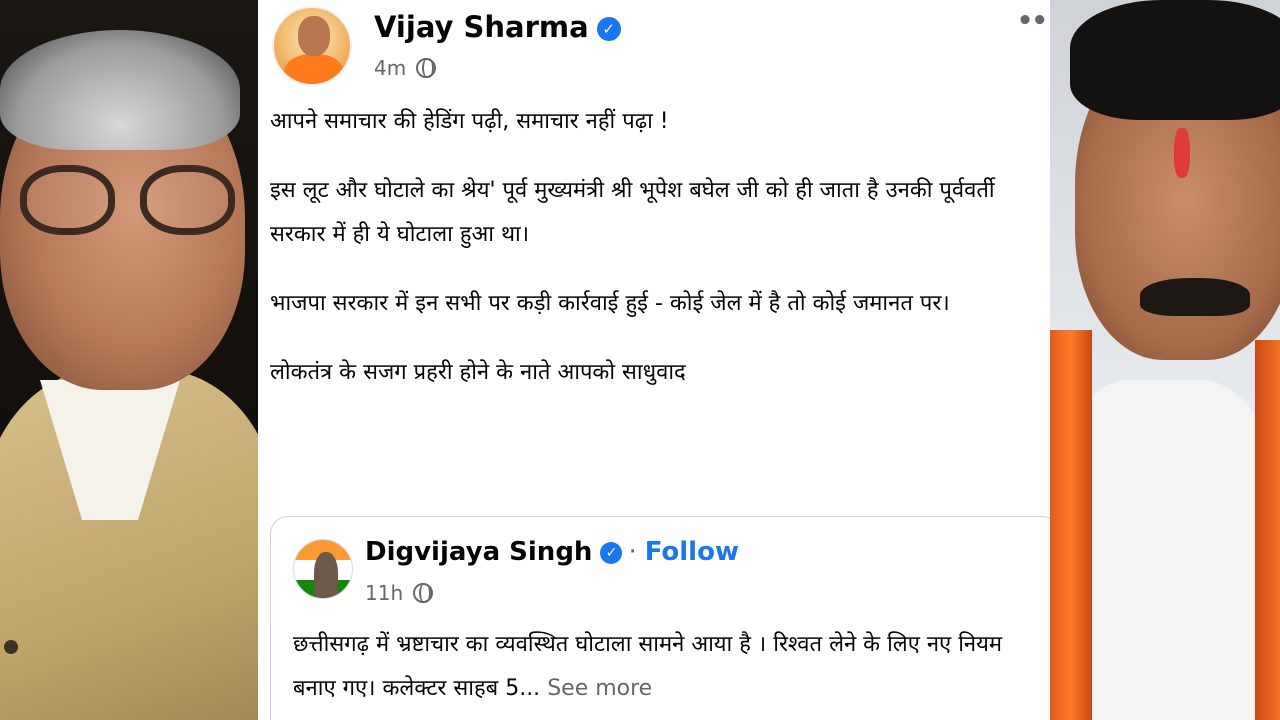 Image resolution: width=1280 pixels, height=720 pixels. I want to click on mustache-shape, so click(1195, 297).